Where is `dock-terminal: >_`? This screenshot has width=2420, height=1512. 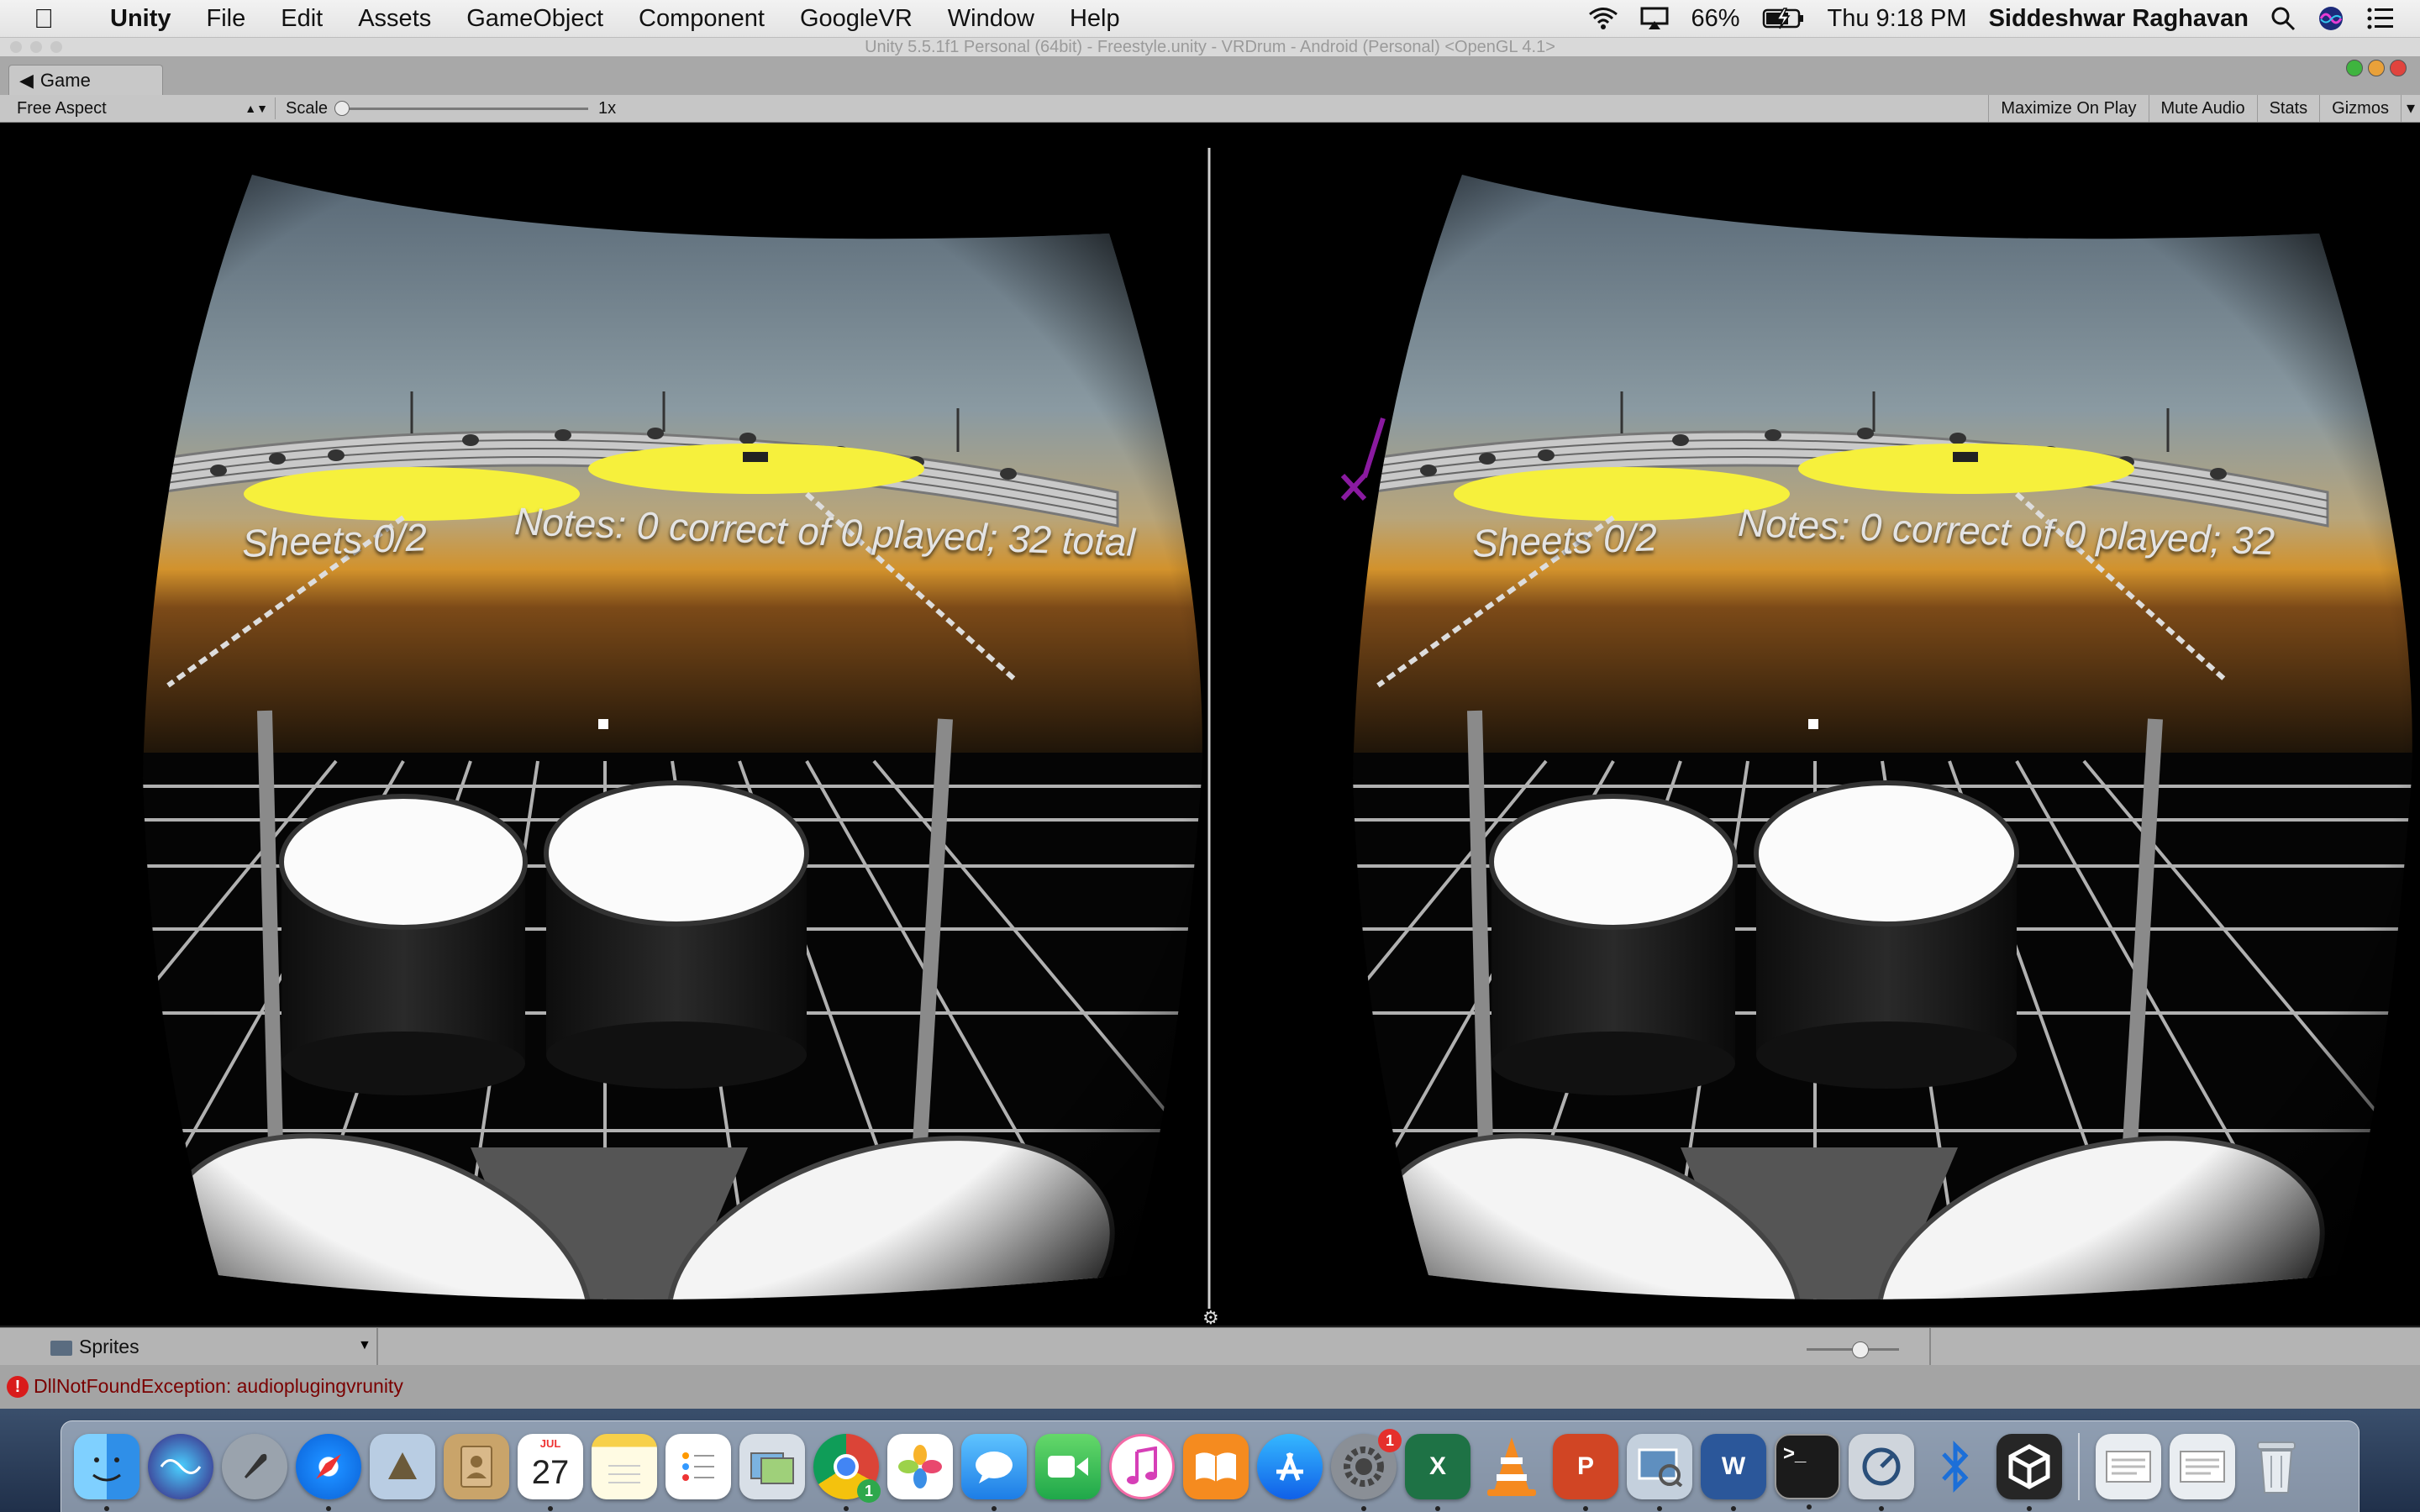 dock-terminal: >_ is located at coordinates (1807, 1471).